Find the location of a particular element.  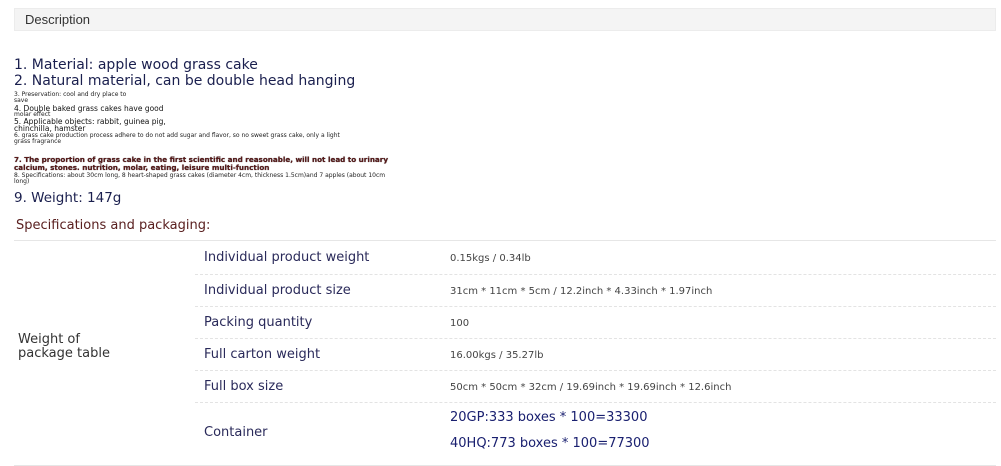

feature-line-5b: chinchilla, hamster is located at coordinates (50, 128).